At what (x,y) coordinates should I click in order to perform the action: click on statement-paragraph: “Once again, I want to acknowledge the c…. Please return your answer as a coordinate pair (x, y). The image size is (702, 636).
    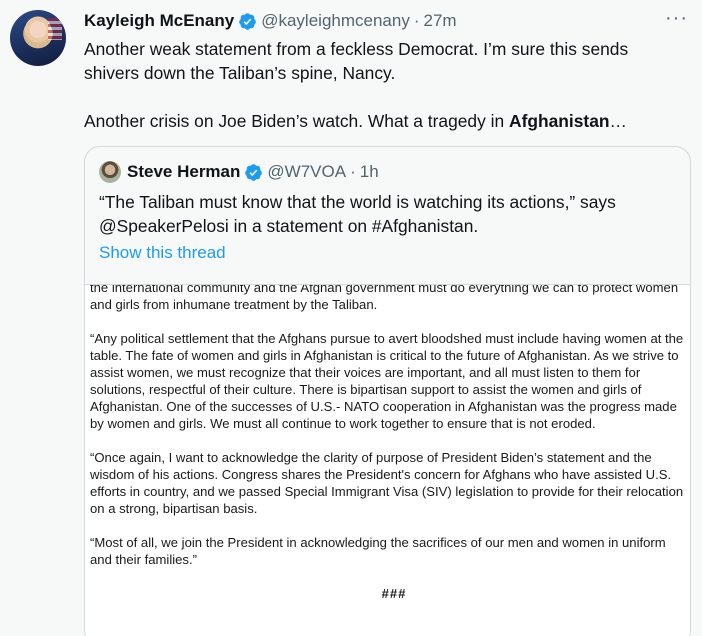
    Looking at the image, I should click on (387, 483).